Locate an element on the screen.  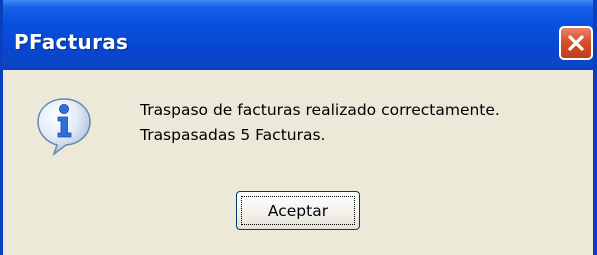
close-icon is located at coordinates (576, 43).